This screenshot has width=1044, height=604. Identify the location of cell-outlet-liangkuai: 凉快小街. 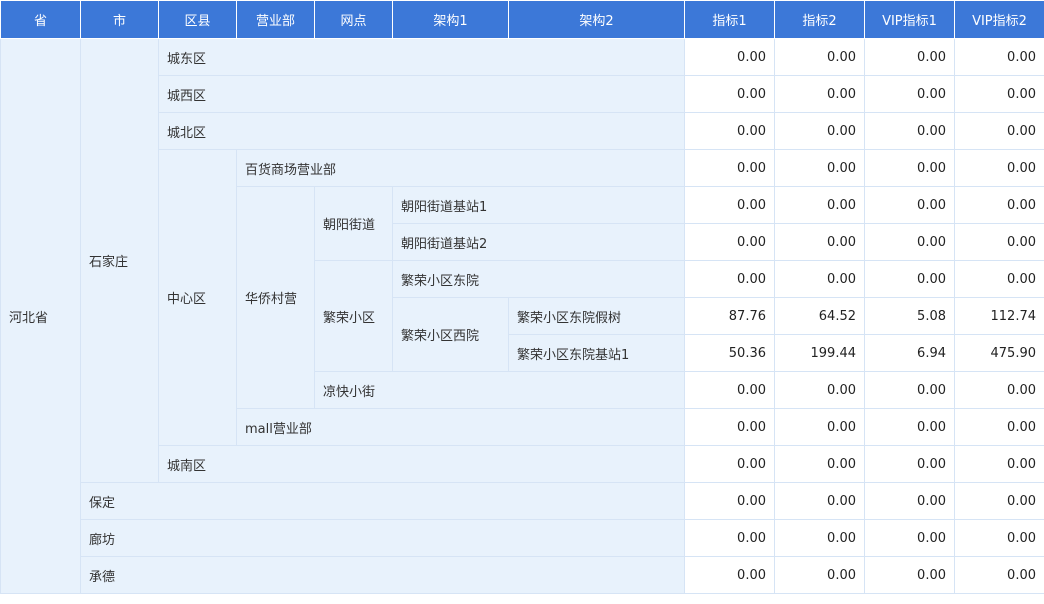
(499, 390).